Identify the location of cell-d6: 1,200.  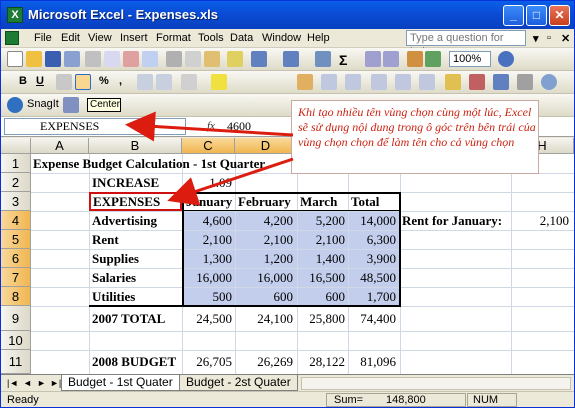
(264, 258).